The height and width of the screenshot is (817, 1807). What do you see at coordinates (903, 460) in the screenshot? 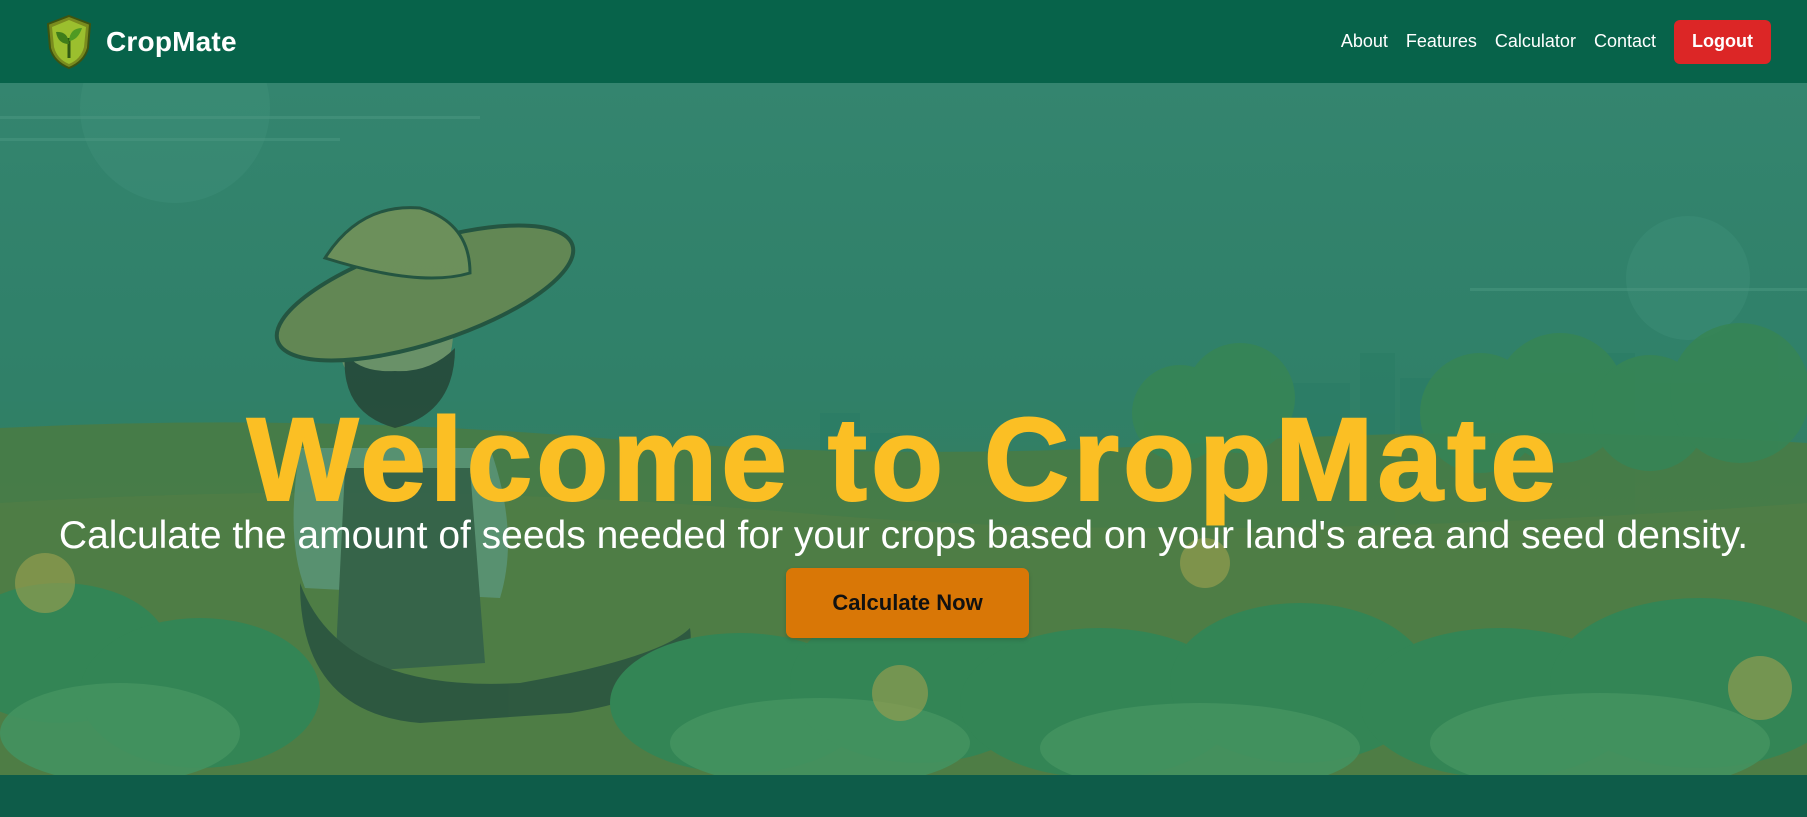
I see `hero-title: Welcome to CropMate` at bounding box center [903, 460].